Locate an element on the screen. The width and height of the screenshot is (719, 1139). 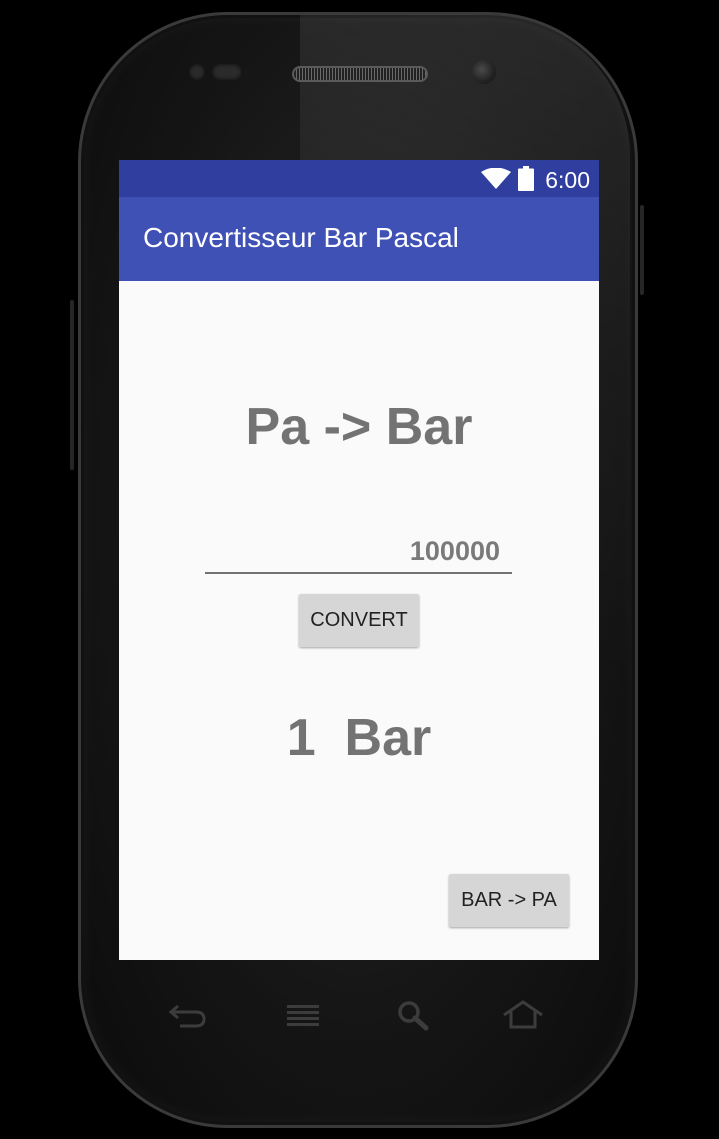
back-icon is located at coordinates (188, 1015).